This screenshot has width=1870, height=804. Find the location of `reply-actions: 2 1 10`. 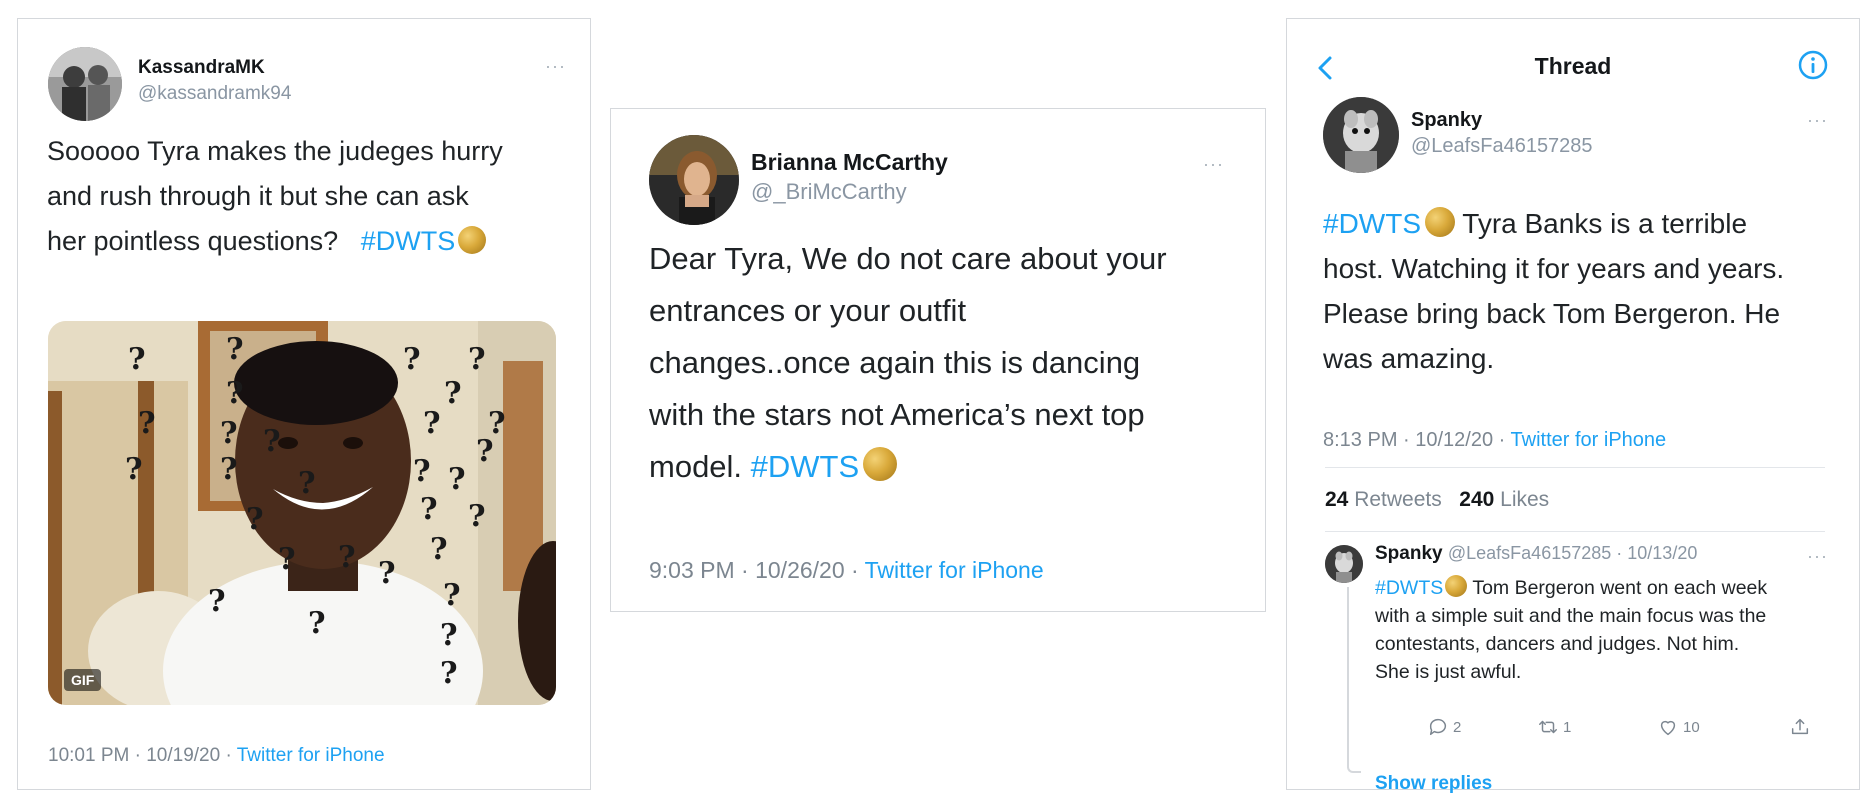

reply-actions: 2 1 10 is located at coordinates (1627, 730).